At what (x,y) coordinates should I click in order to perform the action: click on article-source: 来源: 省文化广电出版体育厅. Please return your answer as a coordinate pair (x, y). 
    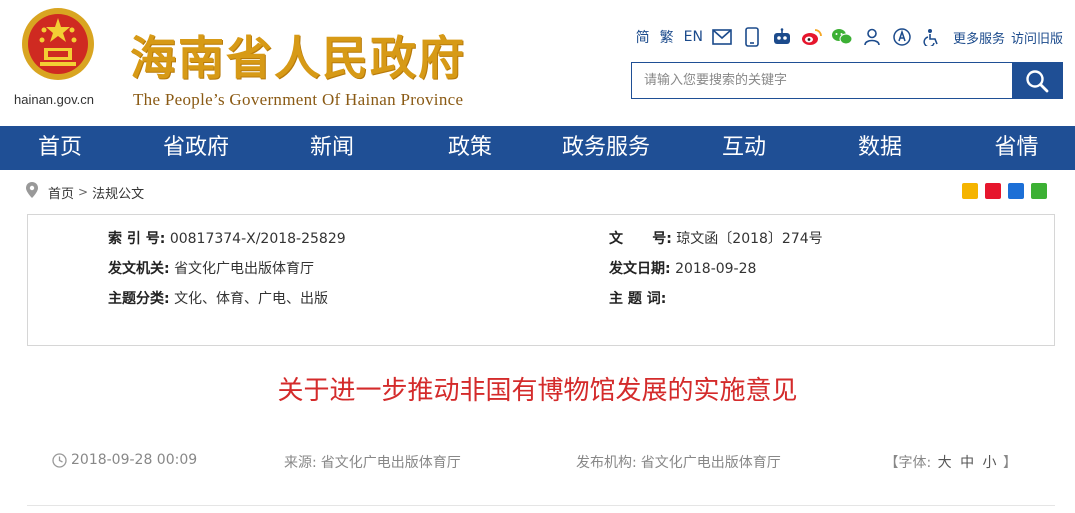
    Looking at the image, I should click on (372, 462).